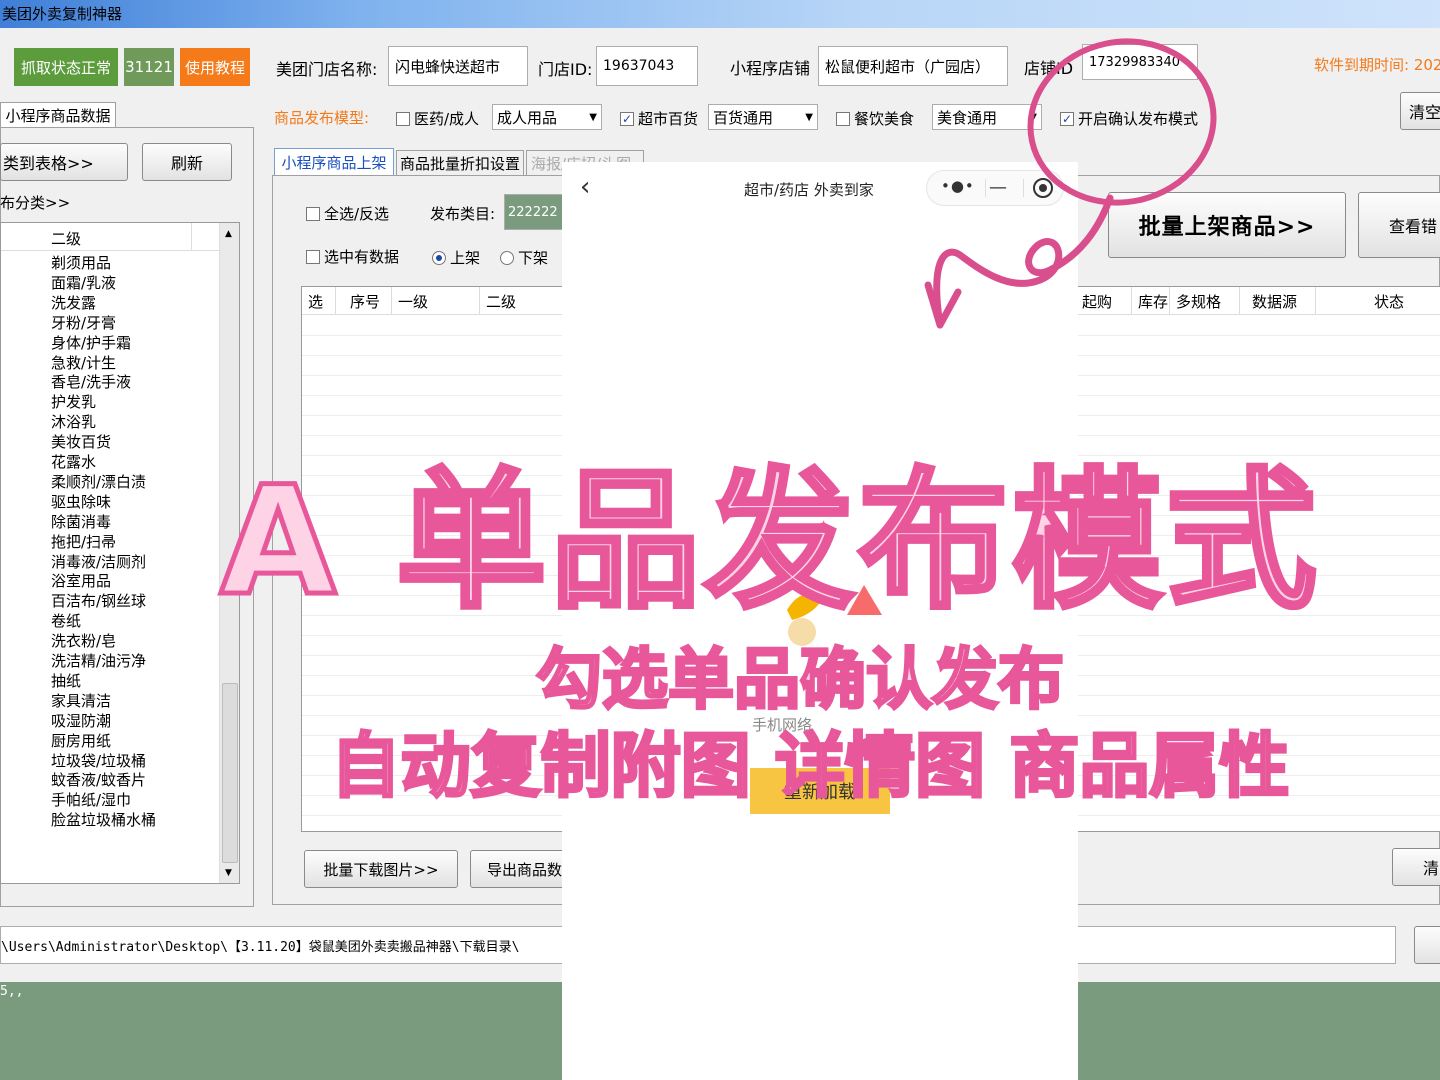  Describe the element at coordinates (98, 562) in the screenshot. I see `list-item: 消毒液/洁厕剂` at that location.